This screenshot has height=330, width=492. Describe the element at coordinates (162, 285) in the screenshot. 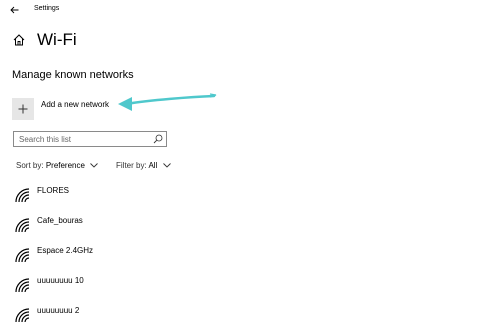

I see `network-item: uuuuuuuu 10` at that location.